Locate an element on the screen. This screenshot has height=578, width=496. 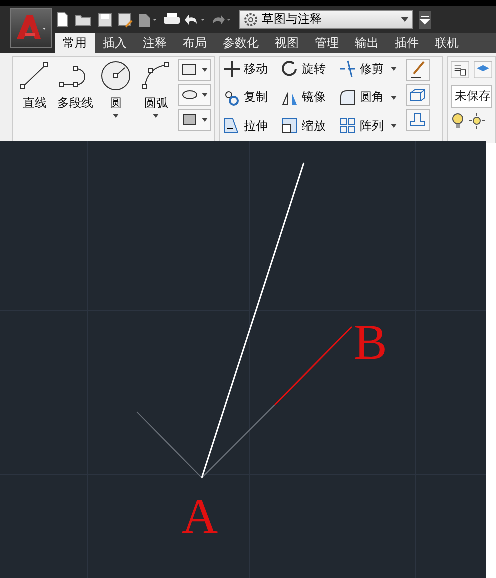
modify-tool-button: 镜像 is located at coordinates (310, 98).